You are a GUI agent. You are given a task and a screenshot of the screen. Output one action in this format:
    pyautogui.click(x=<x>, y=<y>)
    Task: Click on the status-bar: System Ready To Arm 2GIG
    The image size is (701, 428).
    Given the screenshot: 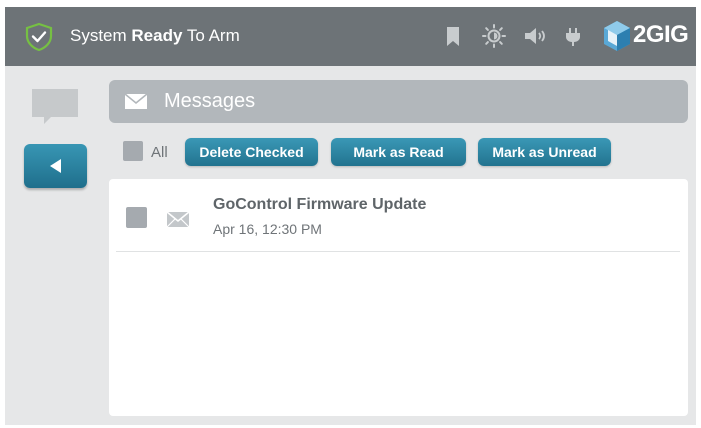 What is the action you would take?
    pyautogui.click(x=350, y=36)
    